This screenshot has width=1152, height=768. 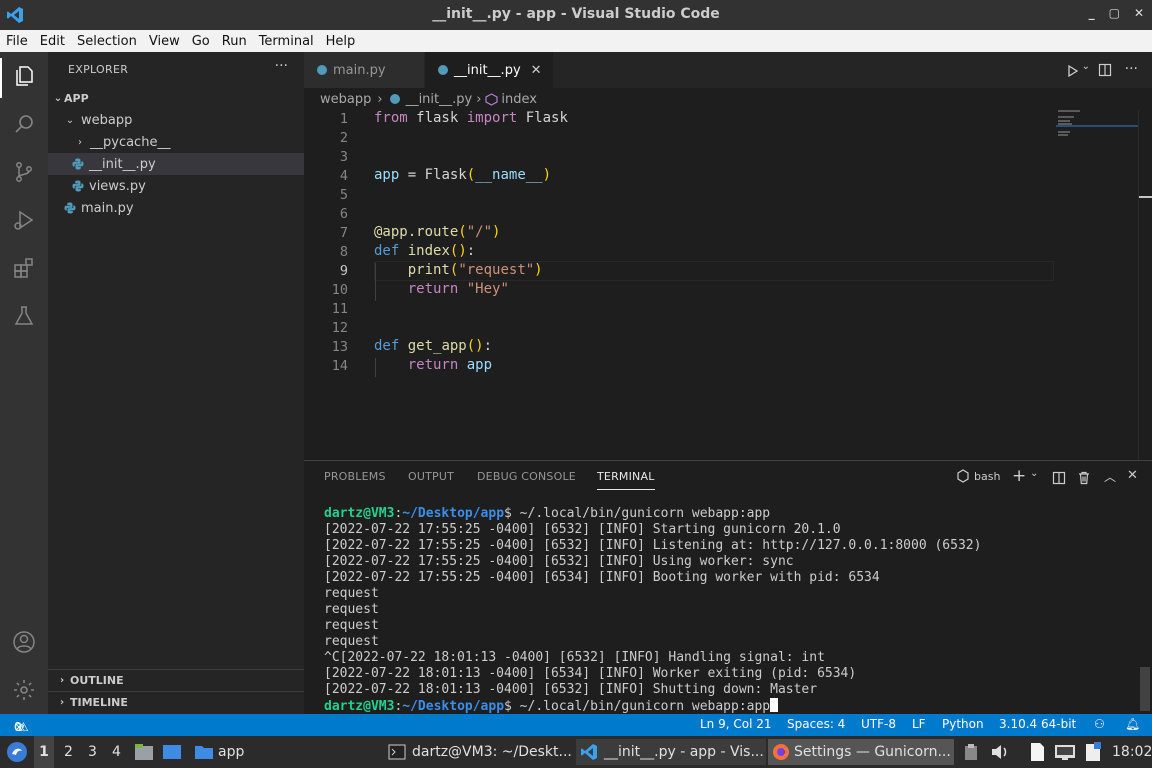 I want to click on volume-icon, so click(x=1000, y=752).